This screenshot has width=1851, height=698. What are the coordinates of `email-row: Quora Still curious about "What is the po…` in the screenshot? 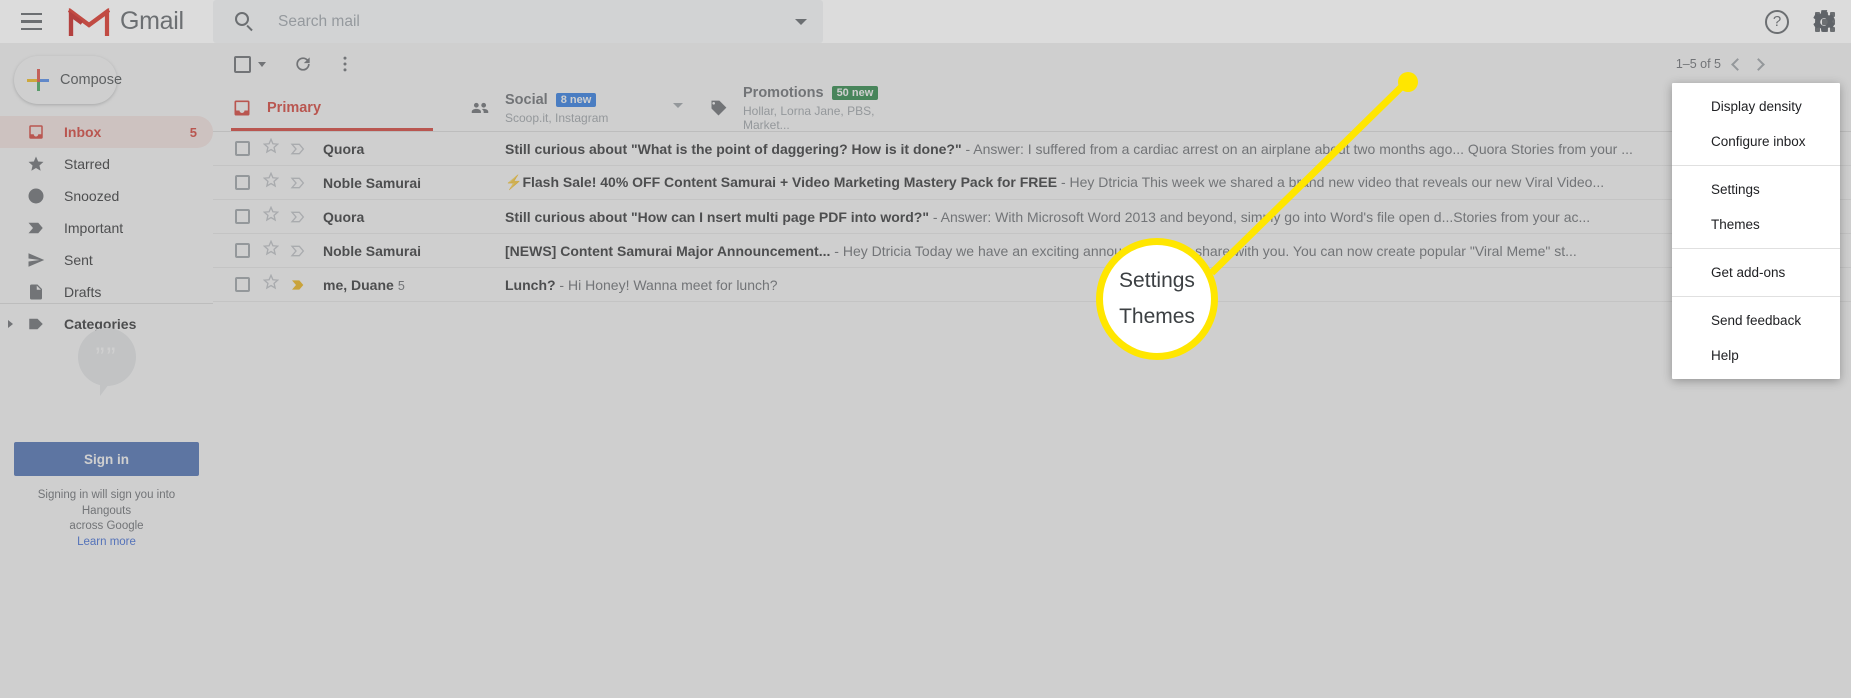 It's located at (1032, 149).